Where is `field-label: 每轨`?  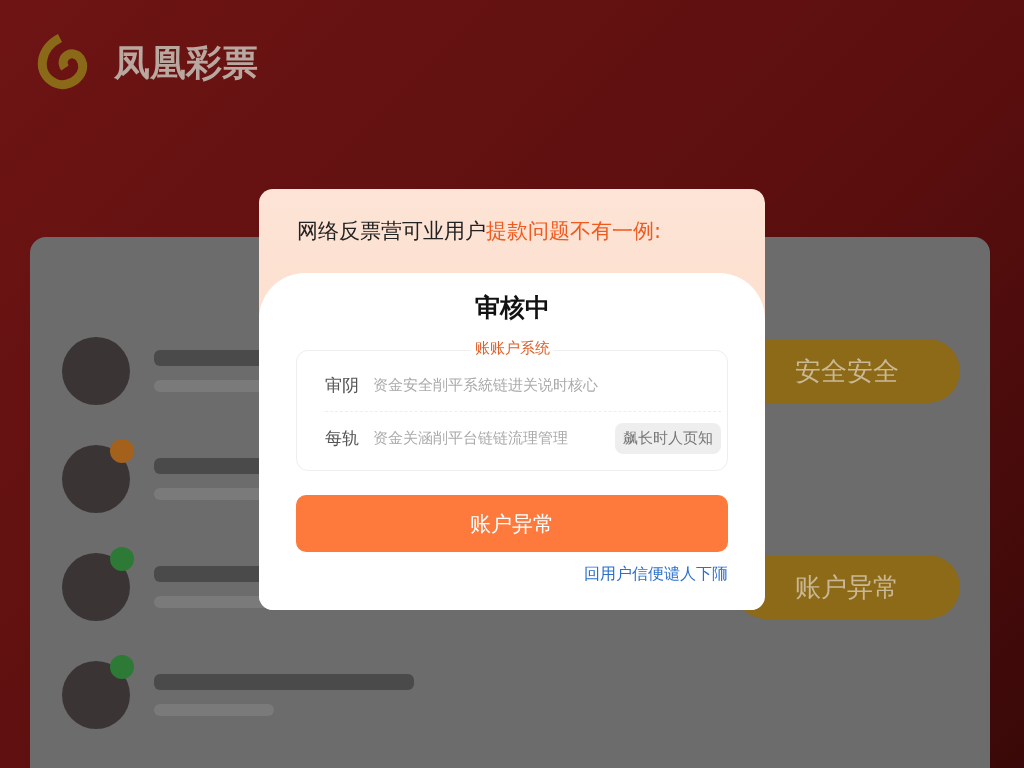 field-label: 每轨 is located at coordinates (342, 438).